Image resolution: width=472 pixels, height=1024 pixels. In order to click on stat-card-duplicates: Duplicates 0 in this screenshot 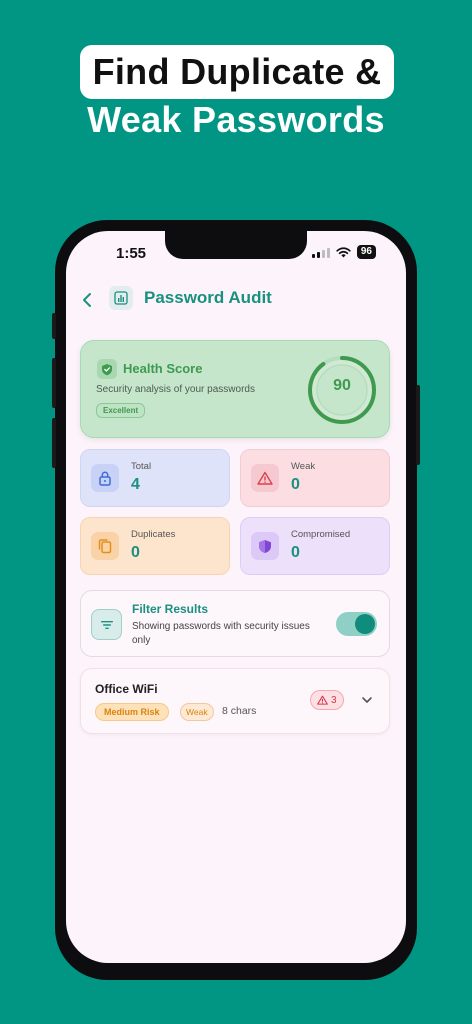, I will do `click(155, 546)`.